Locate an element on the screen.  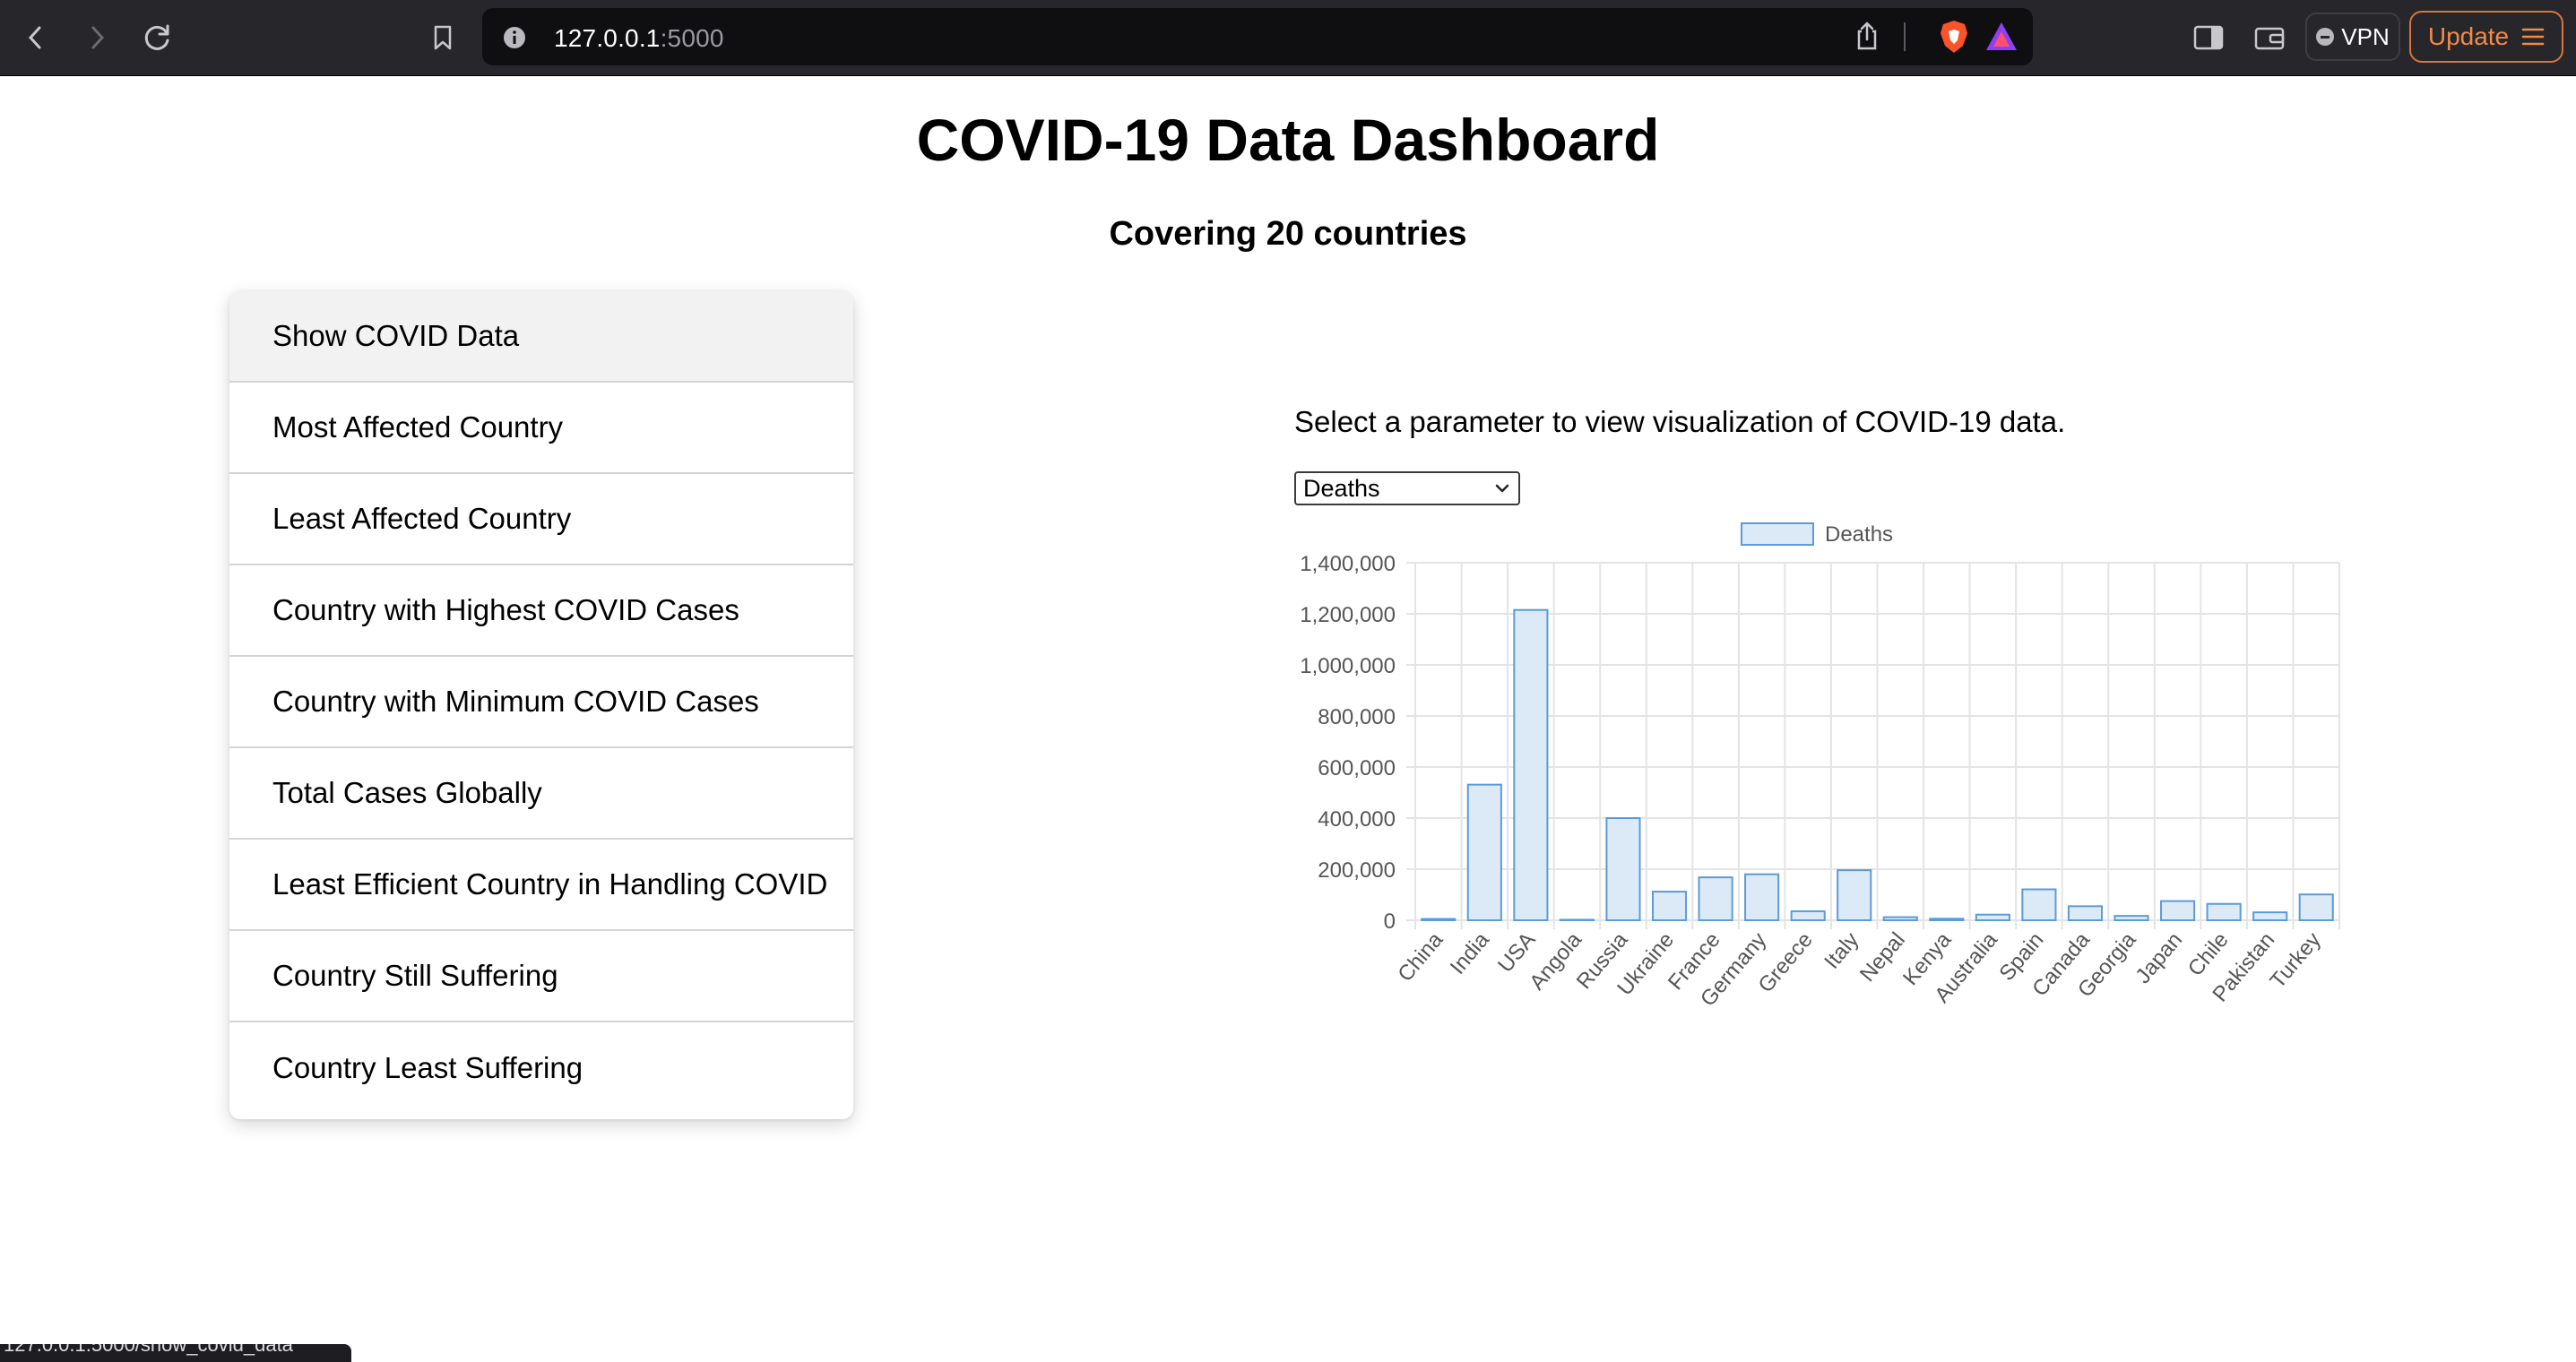
y-tick-label: 200,000 is located at coordinates (1357, 870).